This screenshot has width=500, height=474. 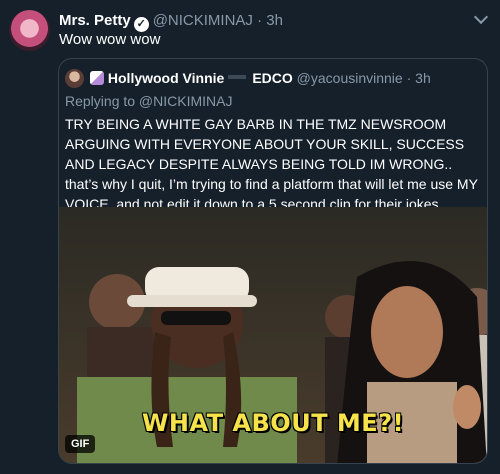 I want to click on gif-badge: GIF, so click(x=80, y=444).